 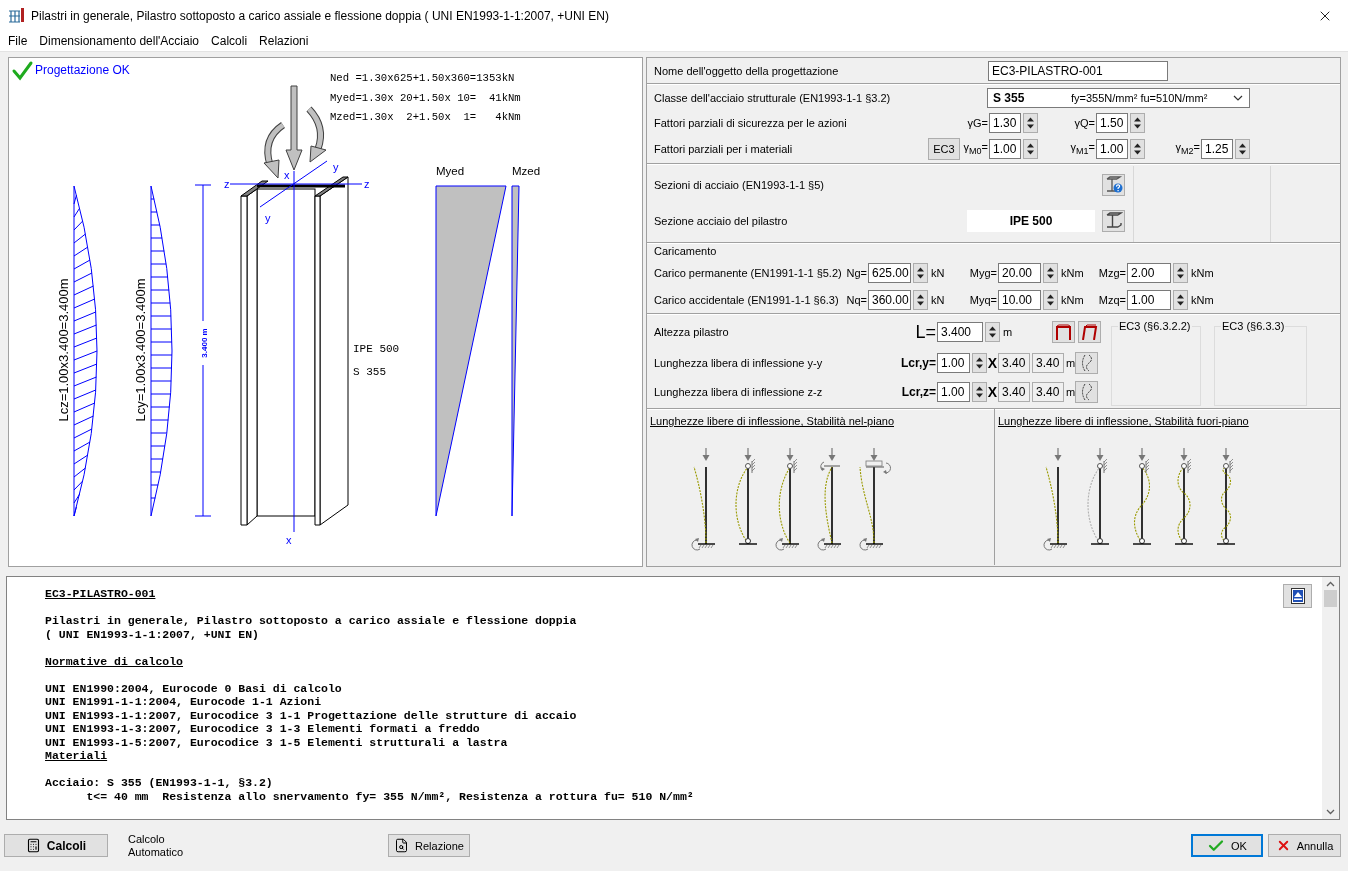 I want to click on section-label: IPE 500, so click(x=376, y=349).